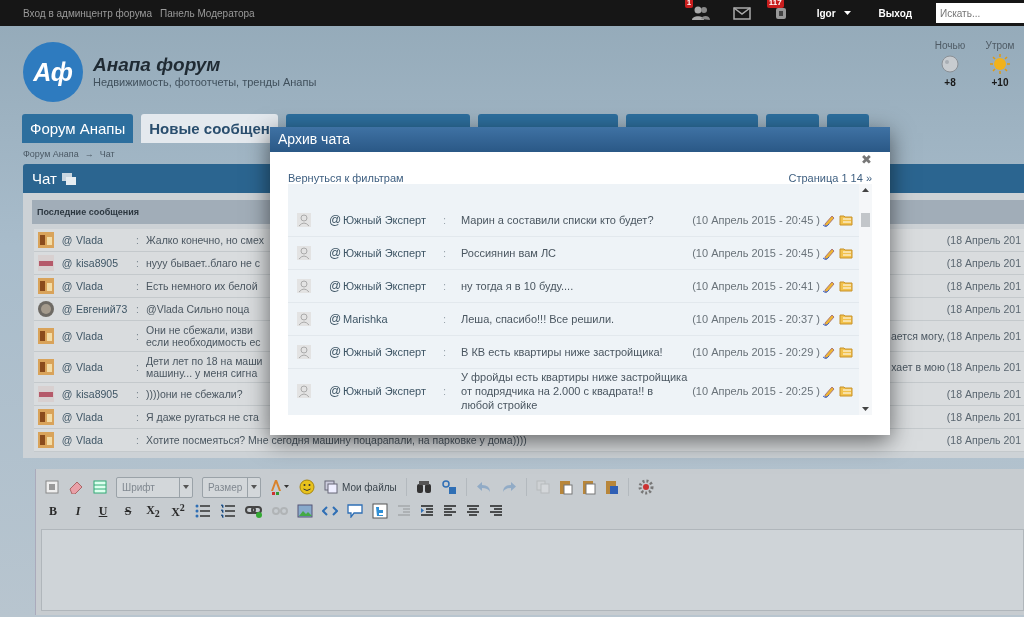 This screenshot has width=1024, height=617. I want to click on message-text: У фройды есть квартиры ниже застройщика от подрядчика на 2.000 с квадрата!! в любой стройке, so click(575, 391).